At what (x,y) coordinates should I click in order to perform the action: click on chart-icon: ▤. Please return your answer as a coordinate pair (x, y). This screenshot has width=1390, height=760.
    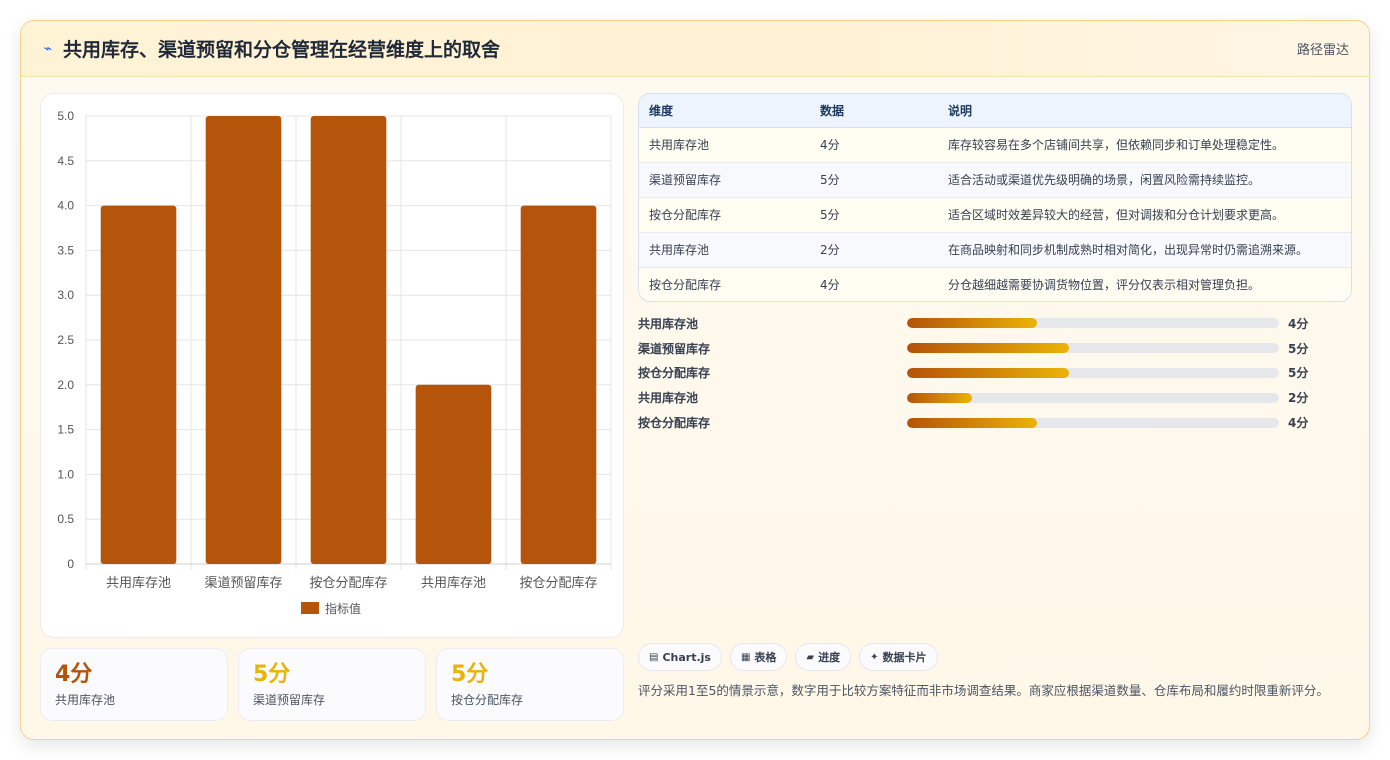
    Looking at the image, I should click on (654, 657).